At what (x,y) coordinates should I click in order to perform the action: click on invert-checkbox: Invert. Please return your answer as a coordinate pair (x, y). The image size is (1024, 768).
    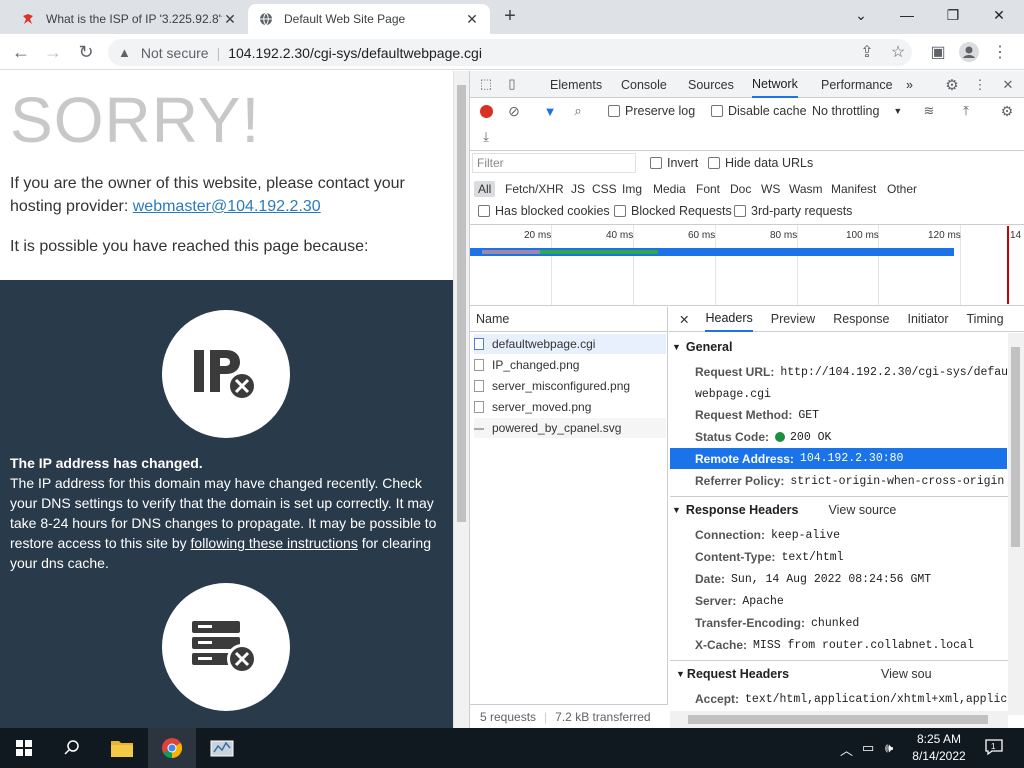
    Looking at the image, I should click on (674, 163).